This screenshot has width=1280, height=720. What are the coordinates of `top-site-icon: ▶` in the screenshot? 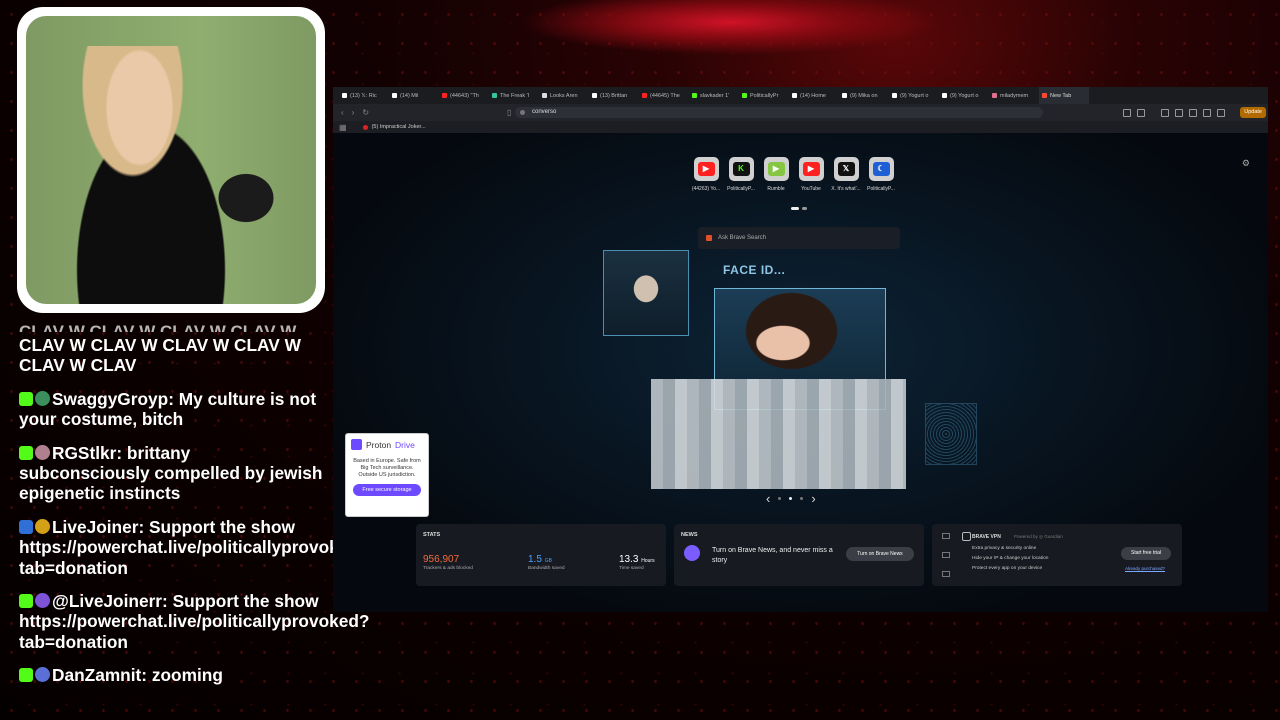 It's located at (776, 169).